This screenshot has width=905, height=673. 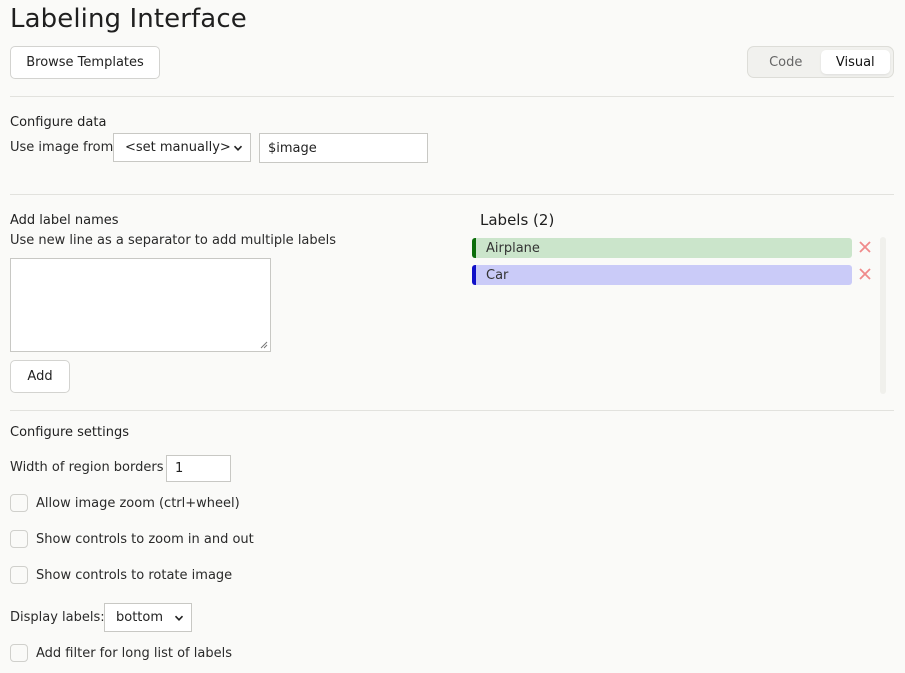 I want to click on use-image-from-label: Use image from, so click(x=62, y=147).